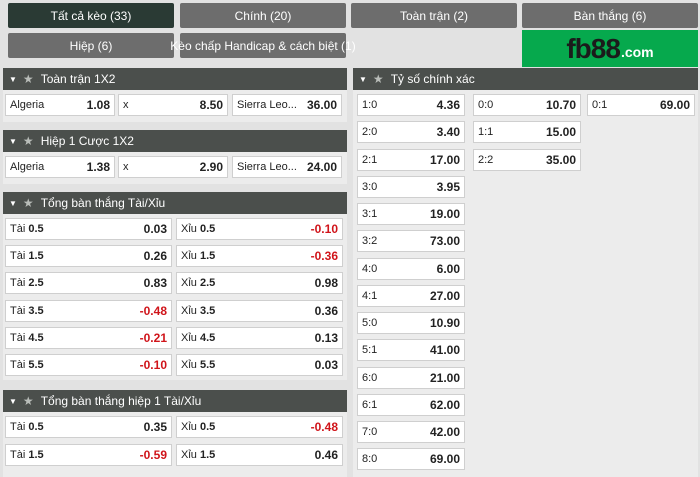 This screenshot has width=700, height=477. What do you see at coordinates (525, 79) in the screenshot?
I see `section-header-correct-score: ▼ ★ Tỷ số chính xác` at bounding box center [525, 79].